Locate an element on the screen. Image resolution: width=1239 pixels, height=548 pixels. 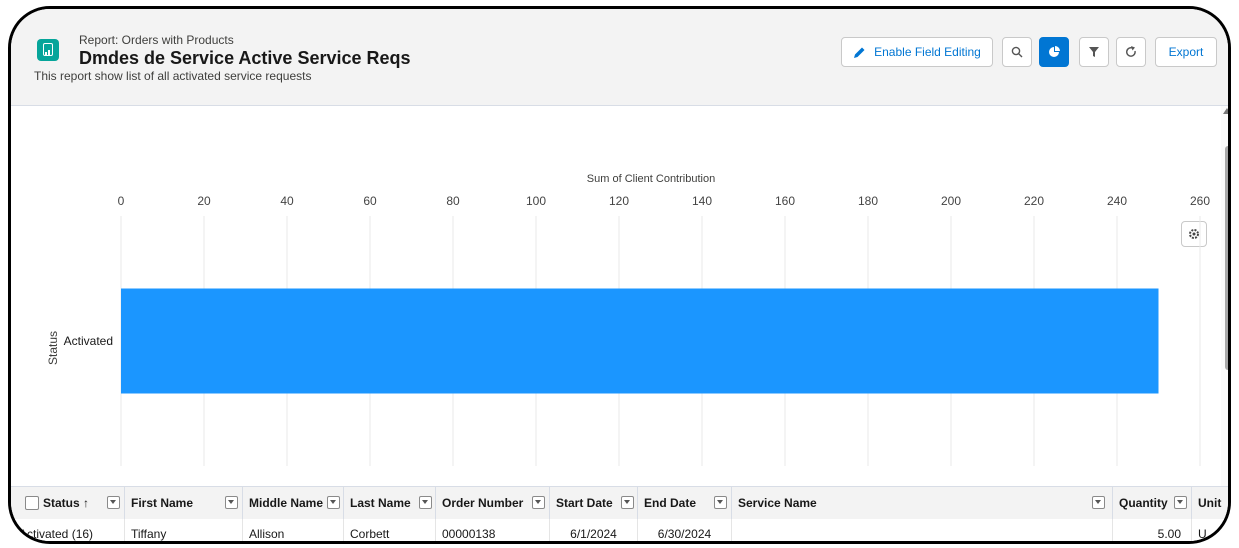
column-header-unit: Unit is located at coordinates (1210, 503).